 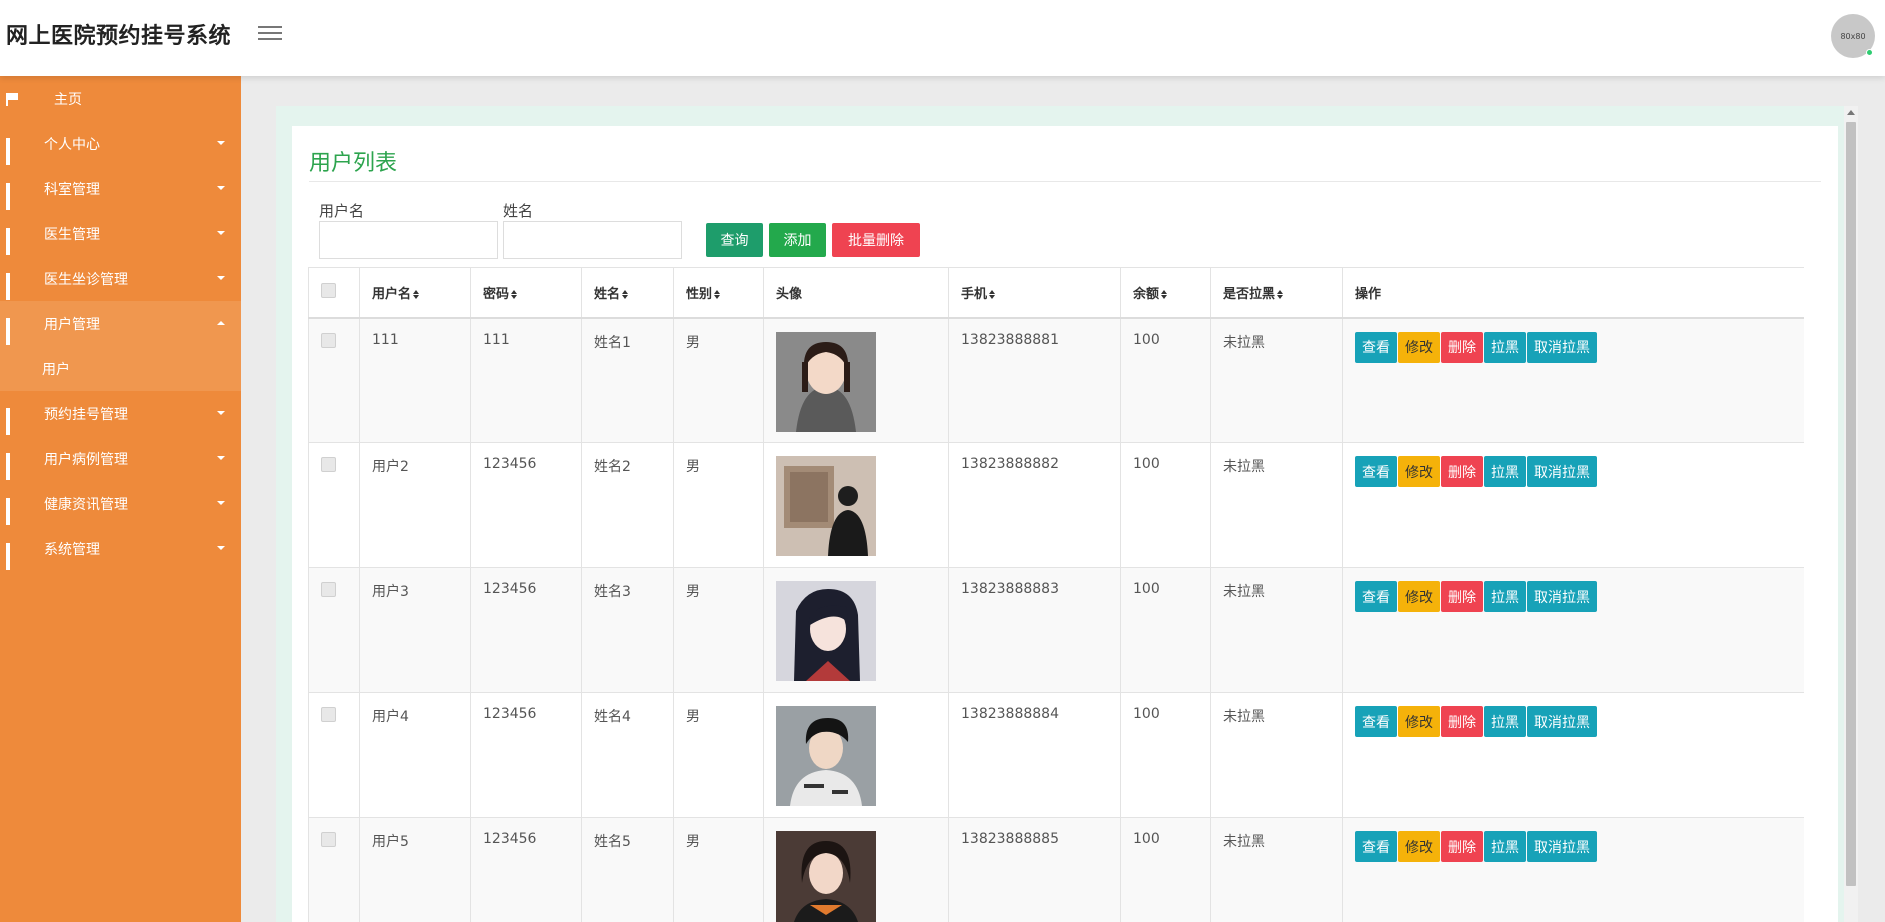 I want to click on sidebar-item-health-news: 健康资讯管理, so click(x=120, y=503).